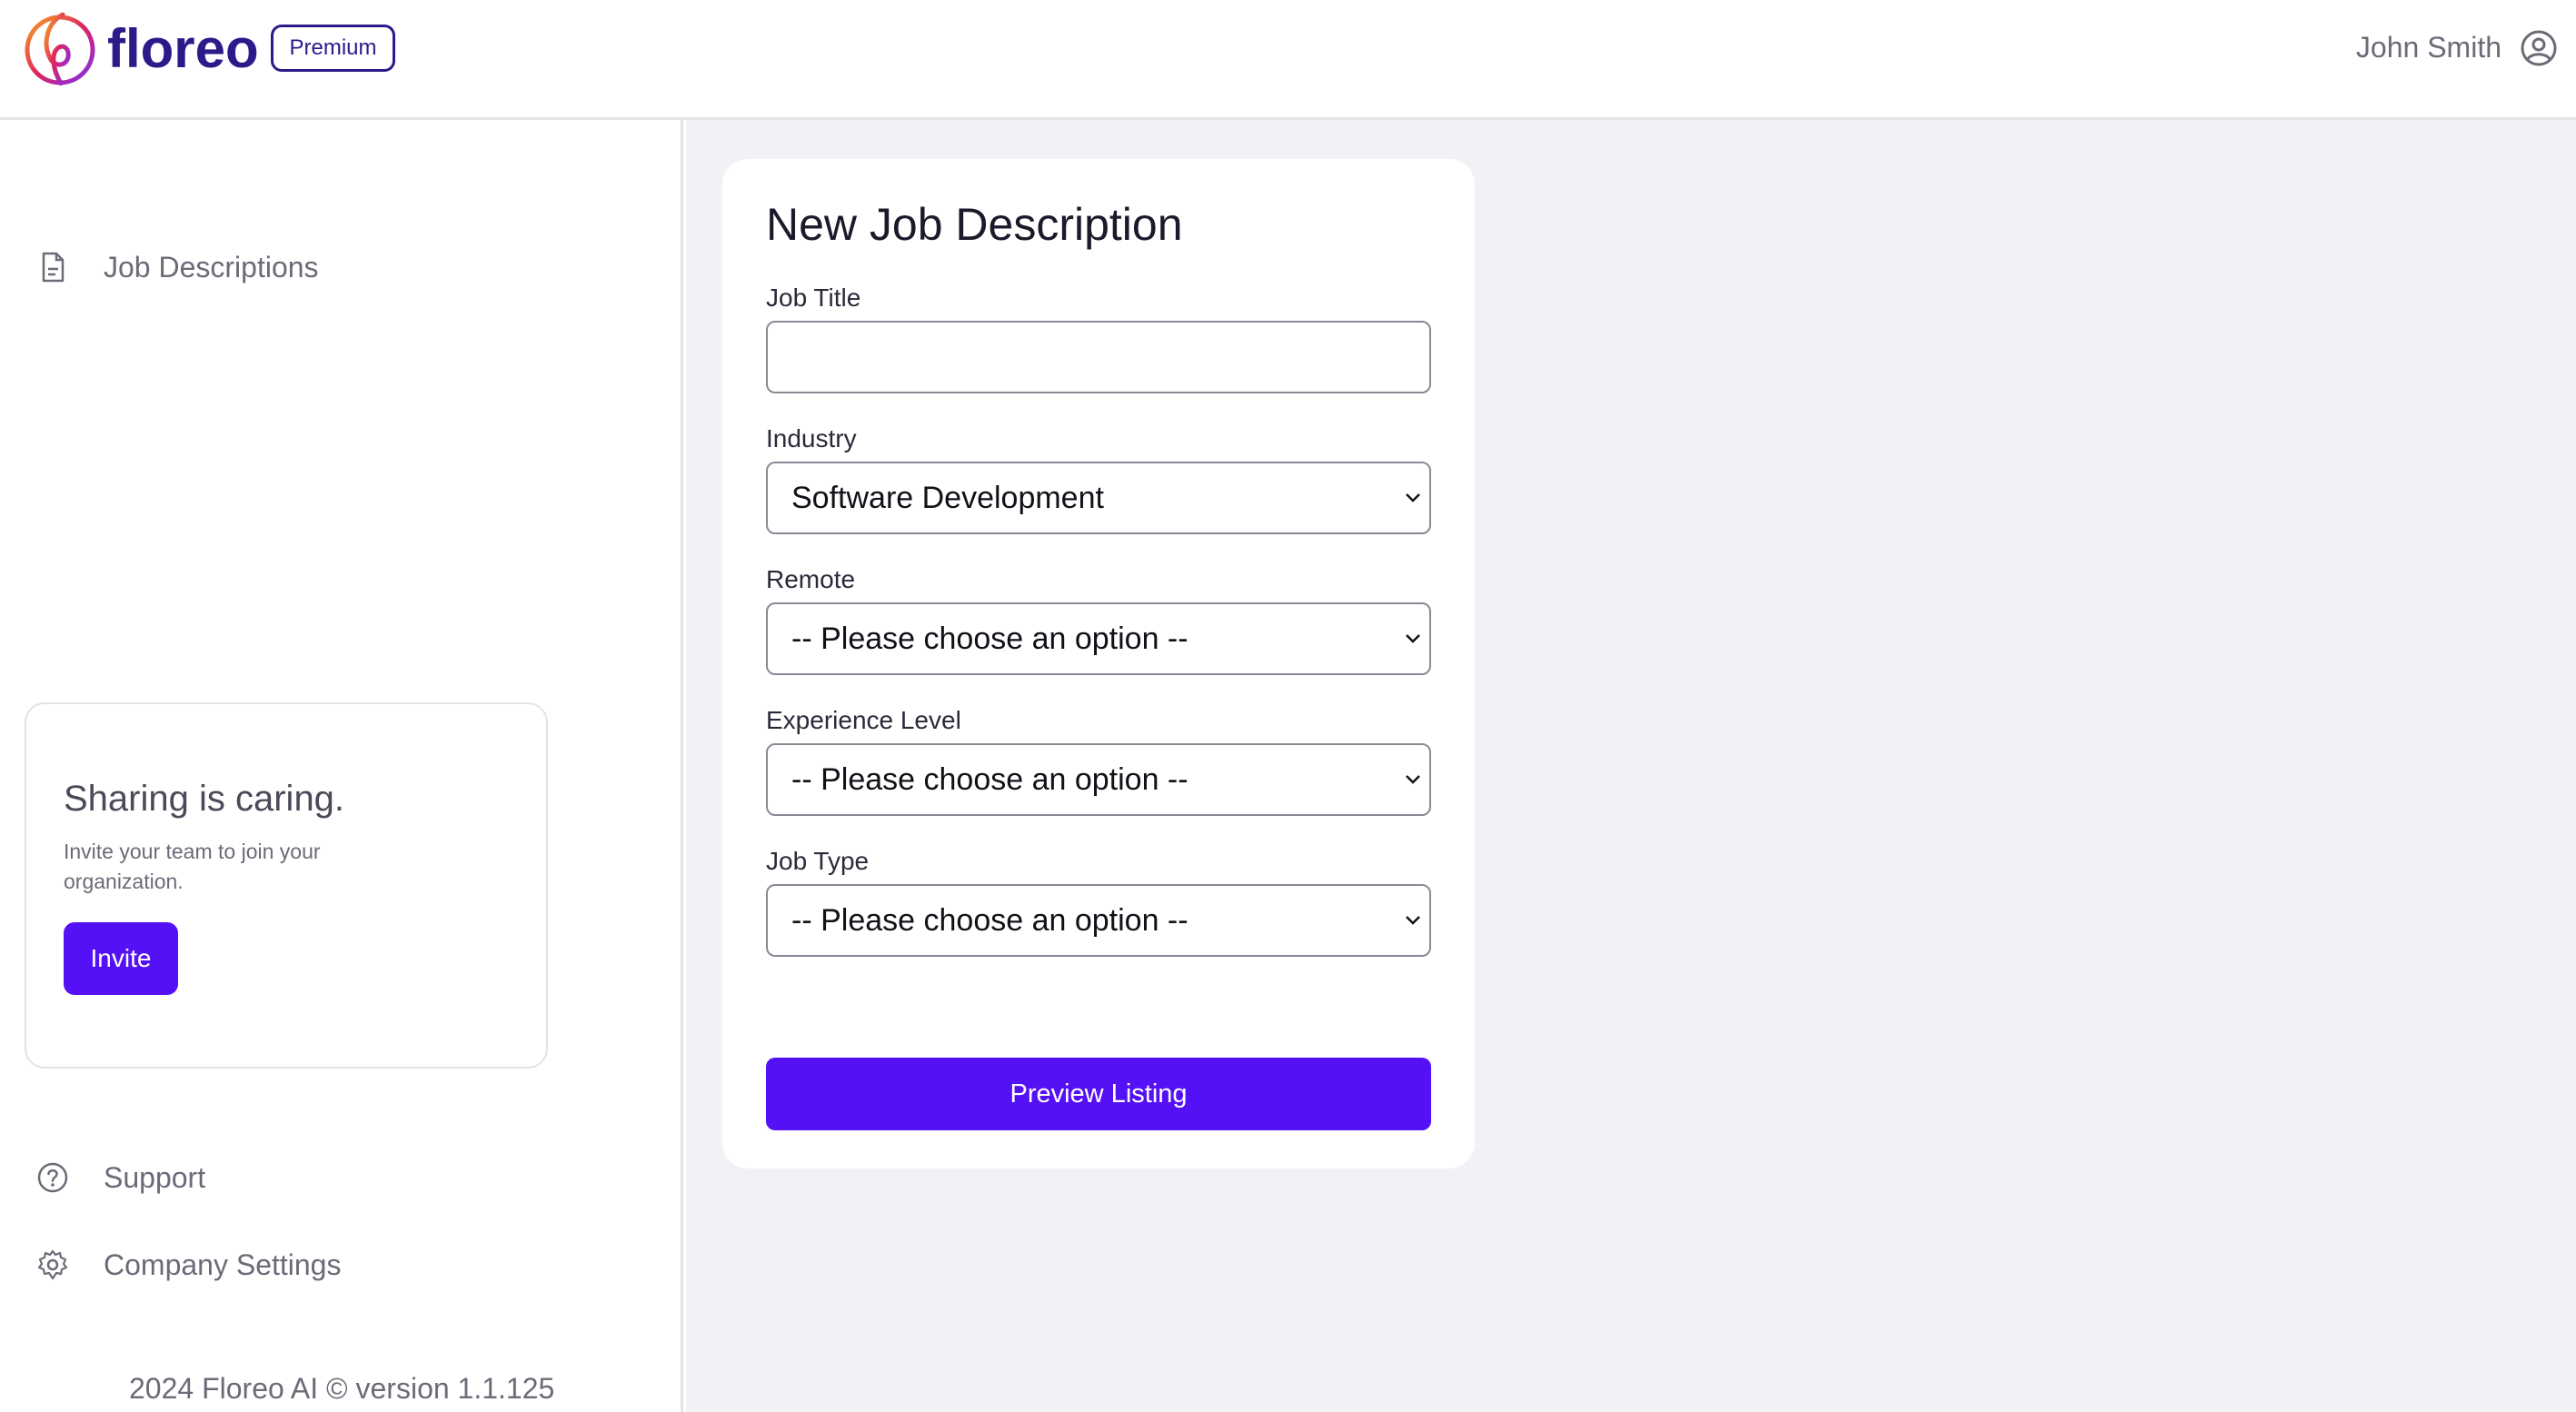  Describe the element at coordinates (975, 224) in the screenshot. I see `form-title: New Job Description` at that location.